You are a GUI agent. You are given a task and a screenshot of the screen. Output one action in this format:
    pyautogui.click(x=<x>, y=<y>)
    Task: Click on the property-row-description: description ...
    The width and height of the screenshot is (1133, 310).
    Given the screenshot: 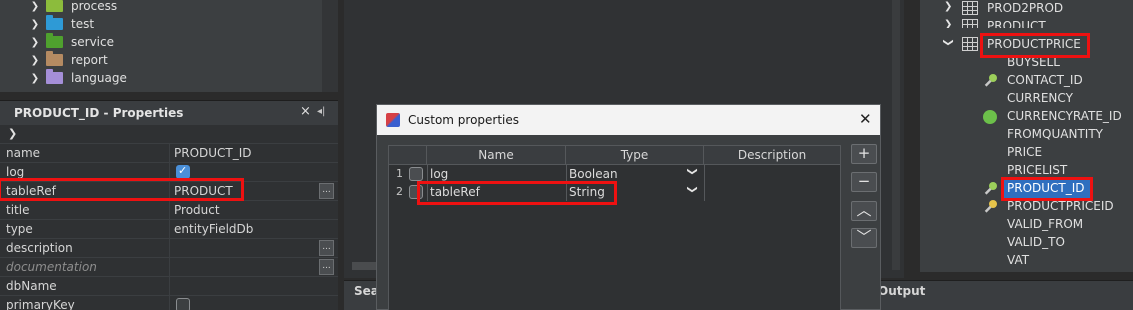 What is the action you would take?
    pyautogui.click(x=169, y=248)
    